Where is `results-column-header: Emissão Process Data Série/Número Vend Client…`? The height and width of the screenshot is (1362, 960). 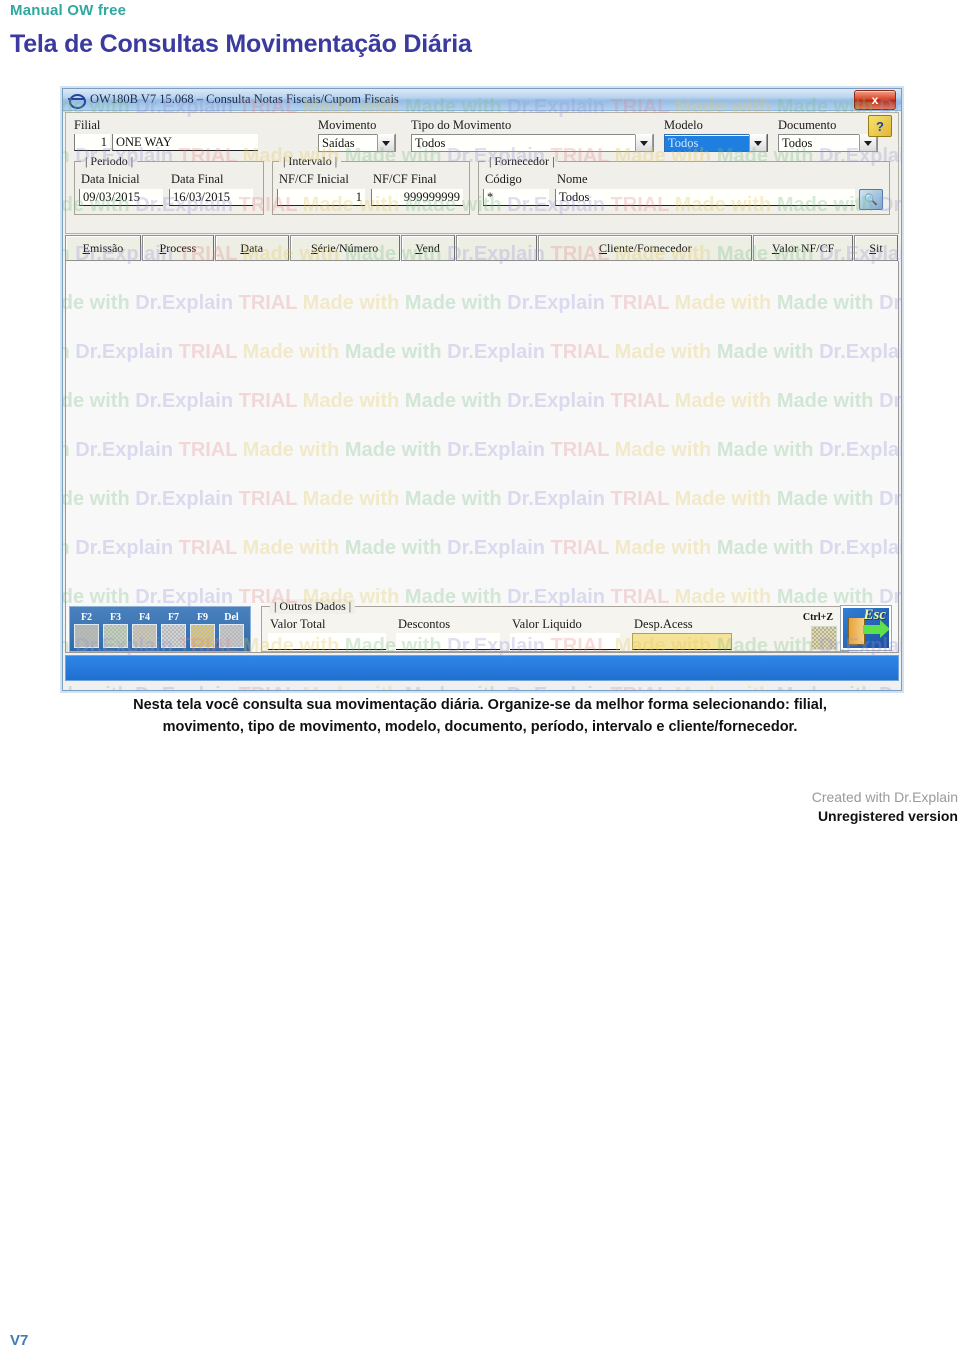
results-column-header: Emissão Process Data Série/Número Vend Client… is located at coordinates (482, 248).